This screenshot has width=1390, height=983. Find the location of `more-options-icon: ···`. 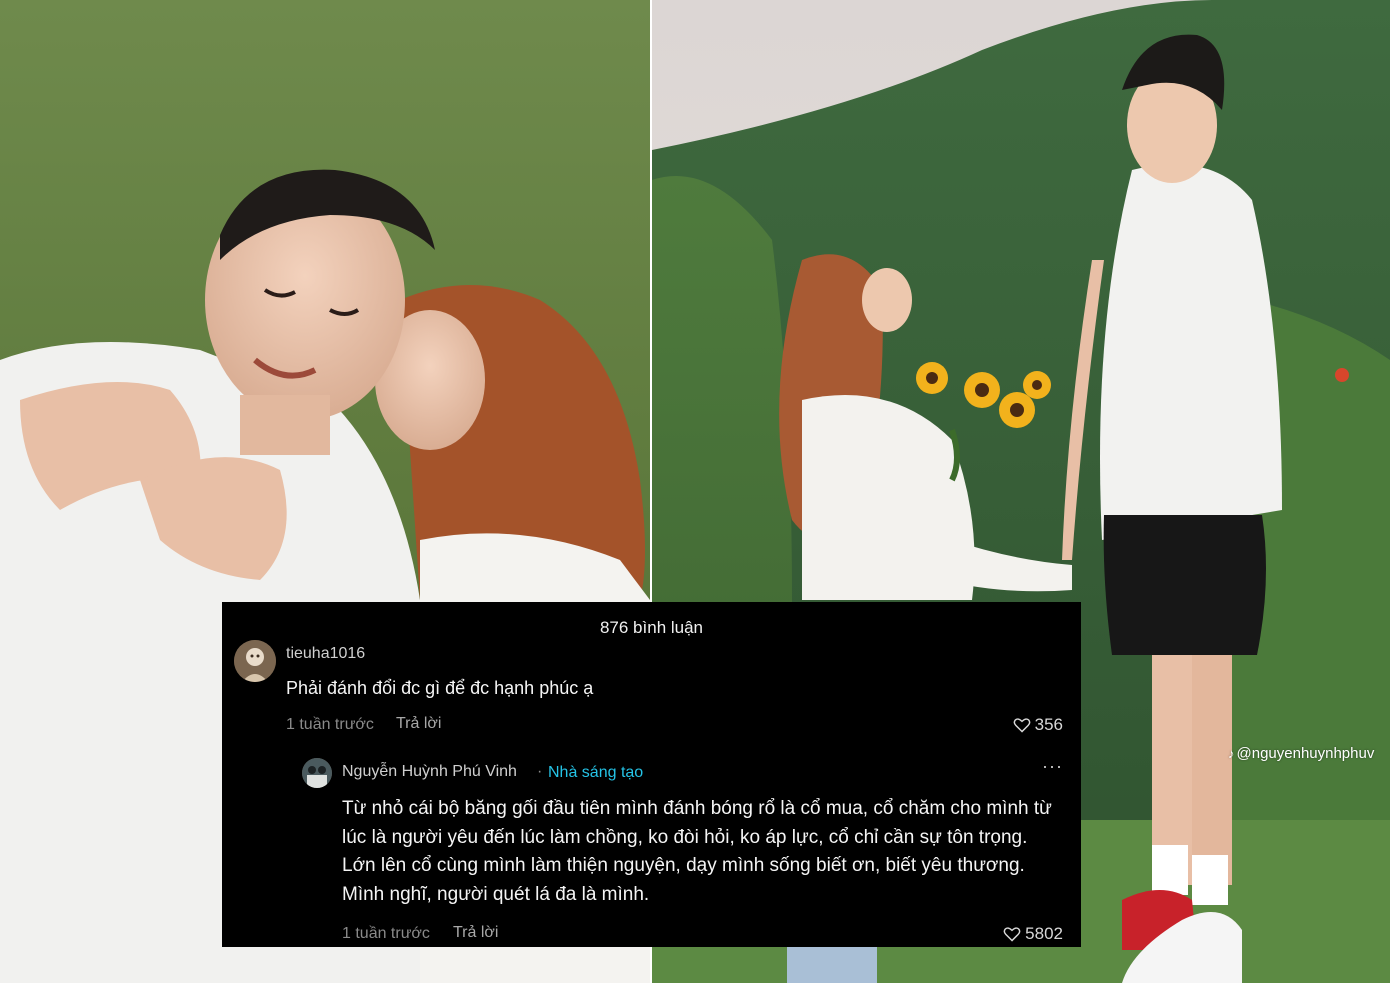

more-options-icon: ··· is located at coordinates (1052, 766).